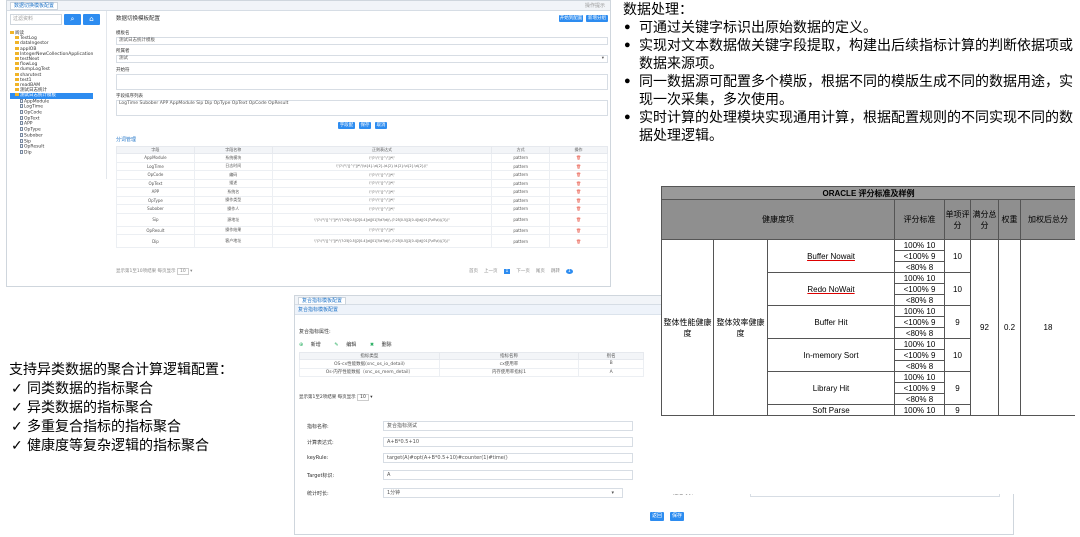  I want to click on tree-node-label: OpType, so click(32, 130).